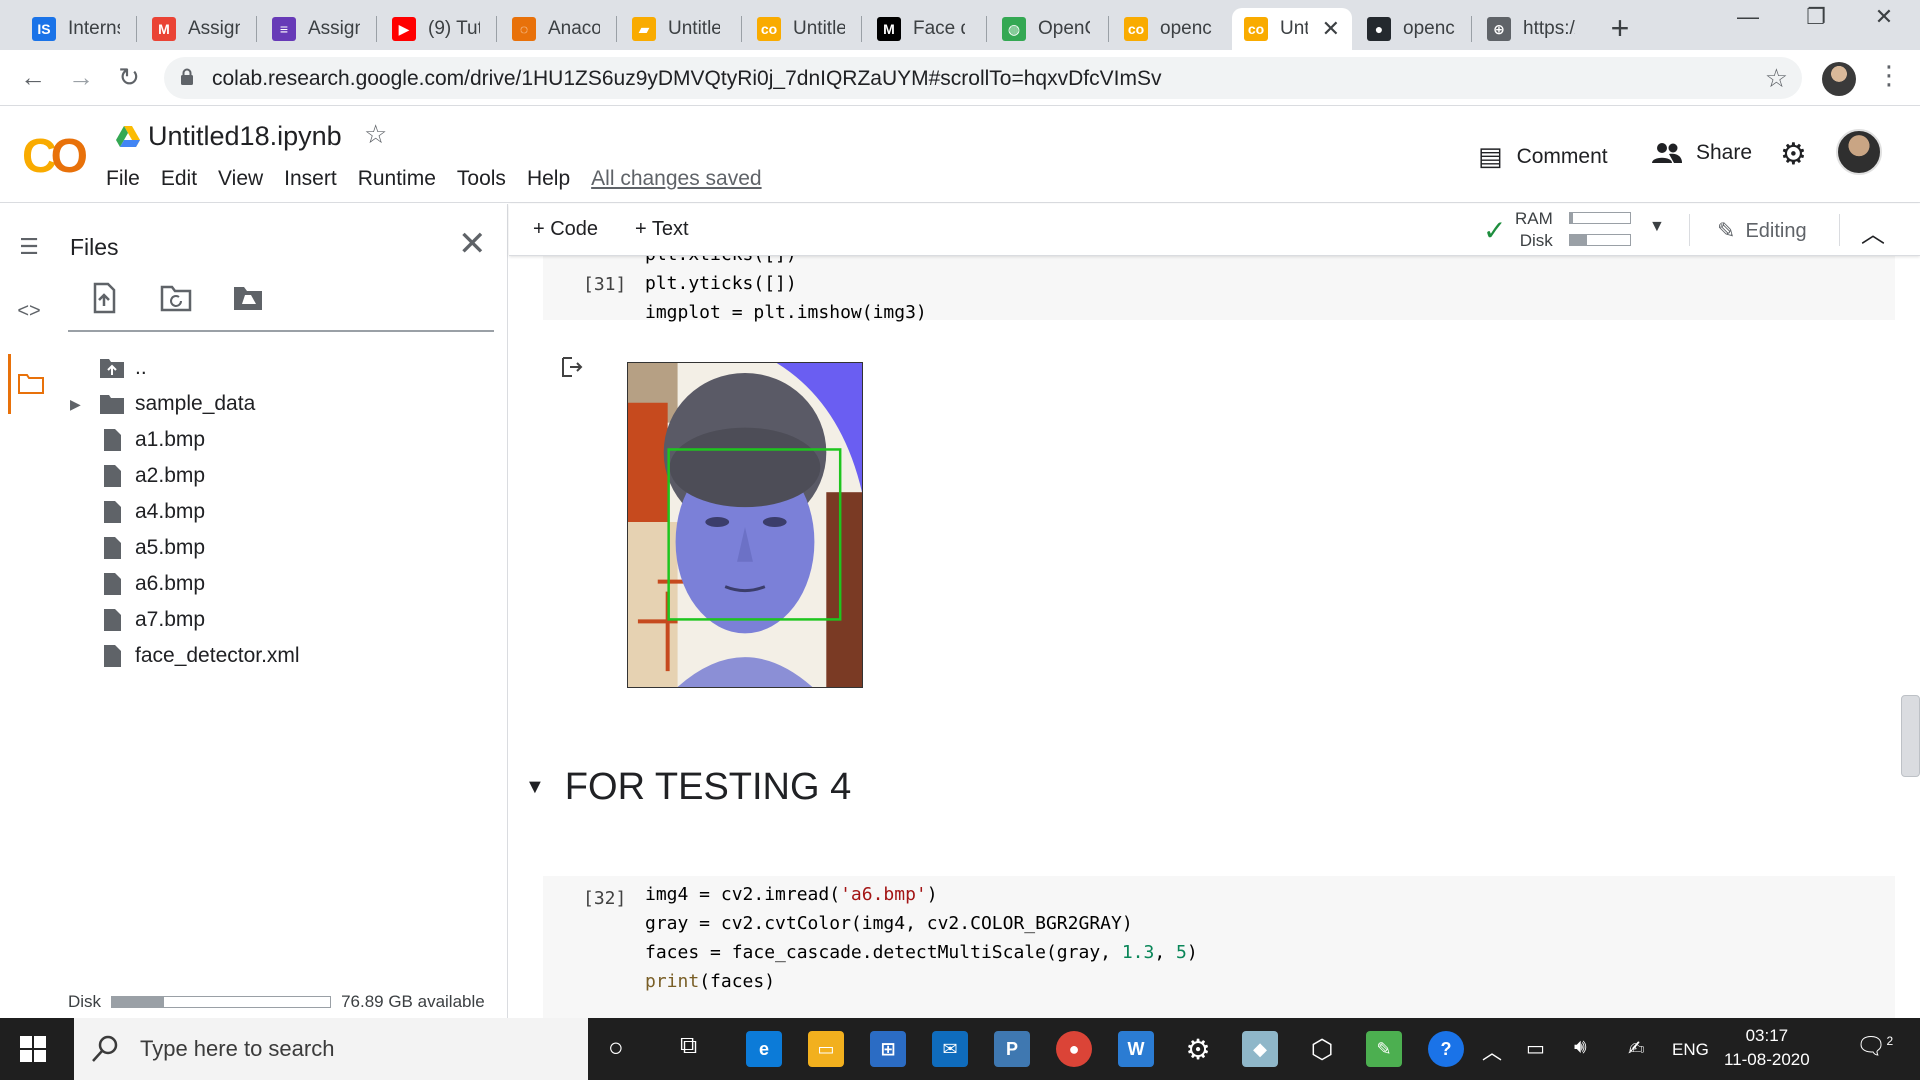  Describe the element at coordinates (179, 179) in the screenshot. I see `menu-edit: Edit` at that location.